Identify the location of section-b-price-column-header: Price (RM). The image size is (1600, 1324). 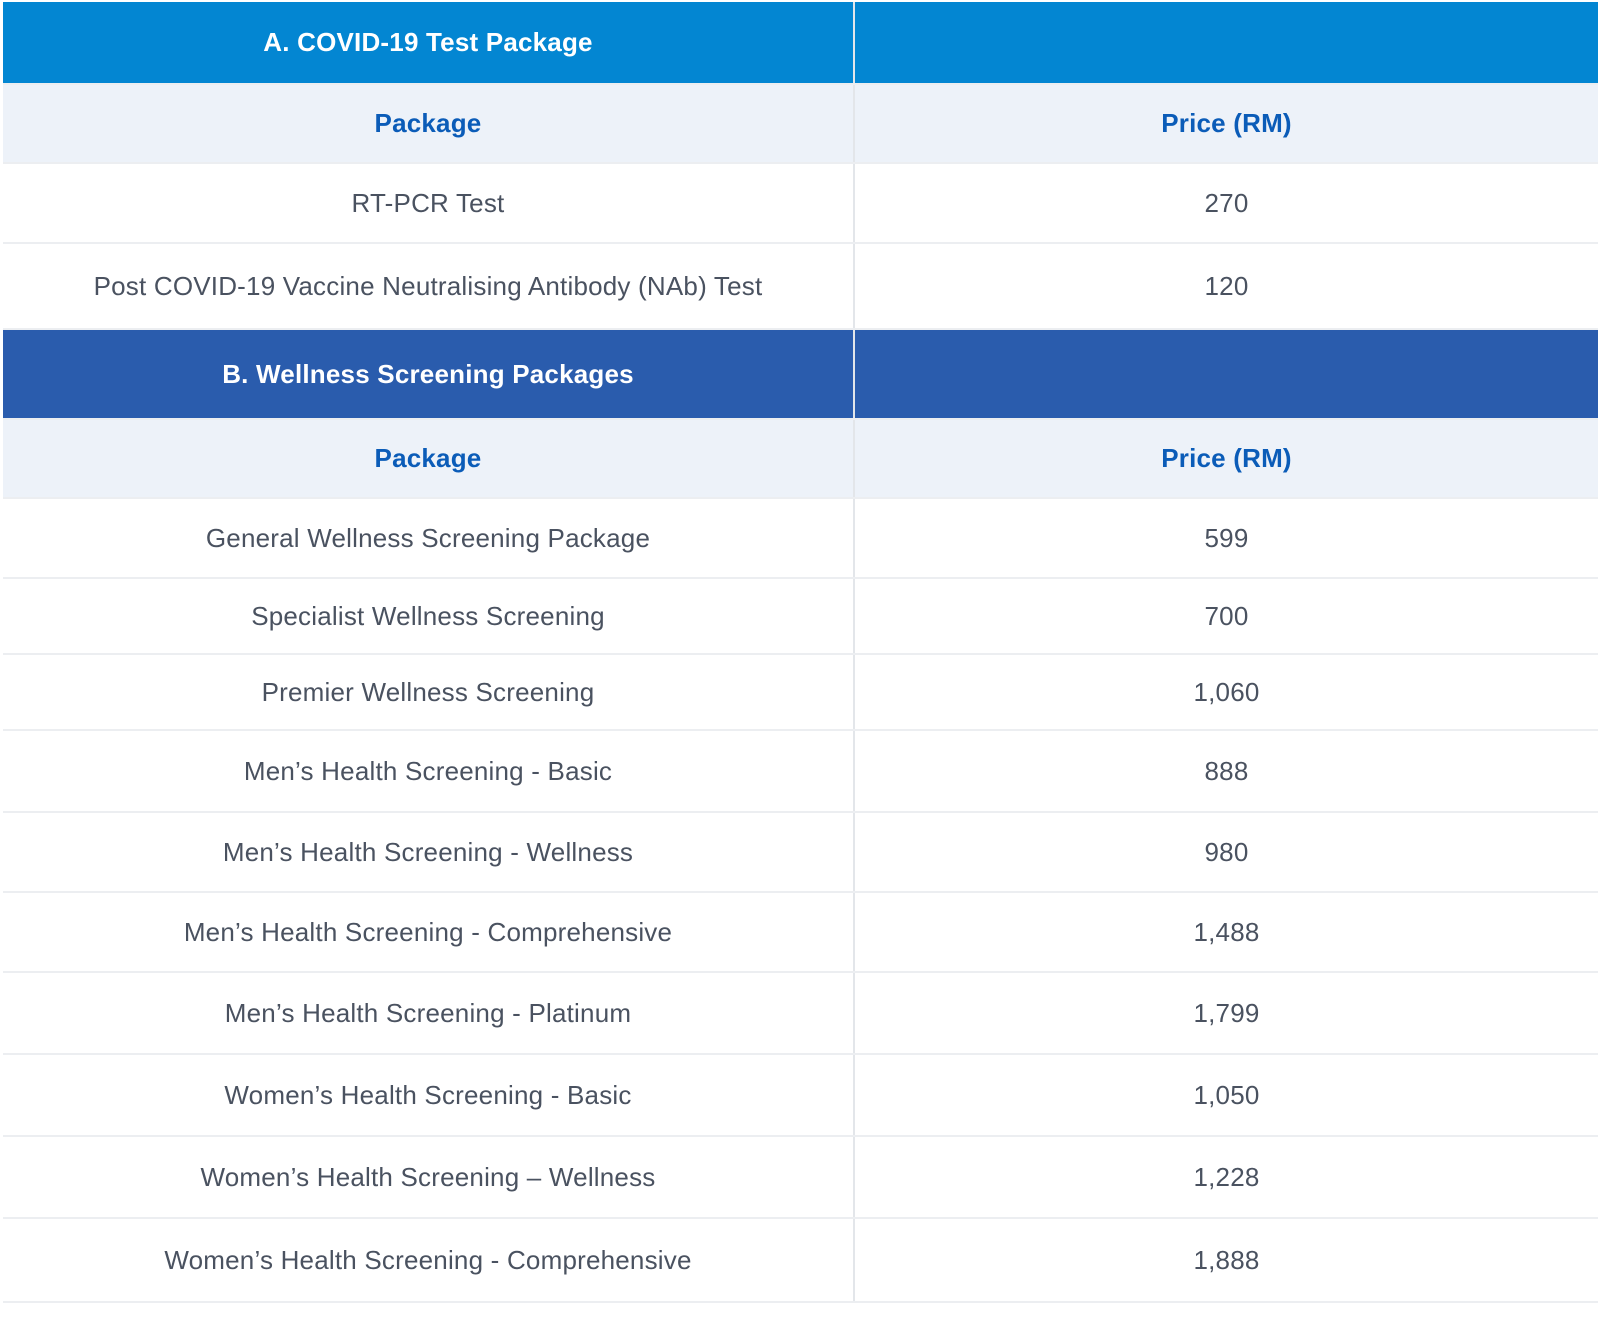
(1226, 459).